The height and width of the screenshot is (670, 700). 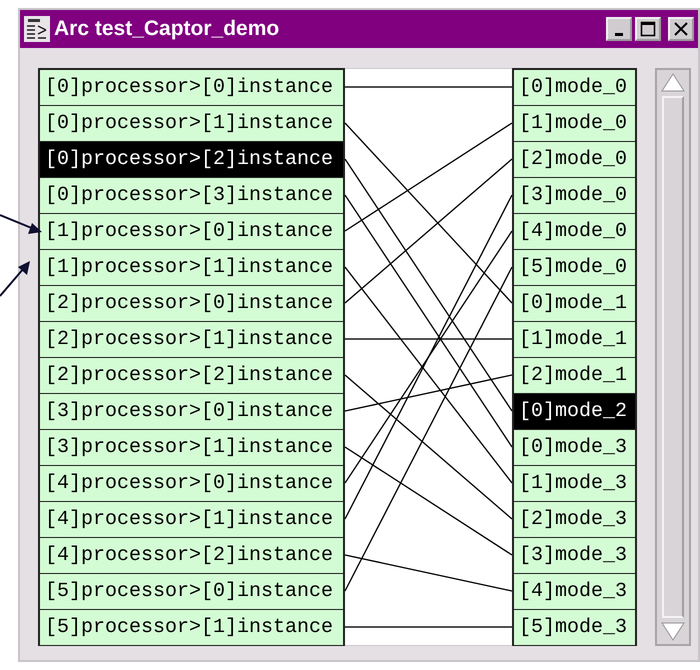 I want to click on pointer-arrow-icon, so click(x=21, y=225).